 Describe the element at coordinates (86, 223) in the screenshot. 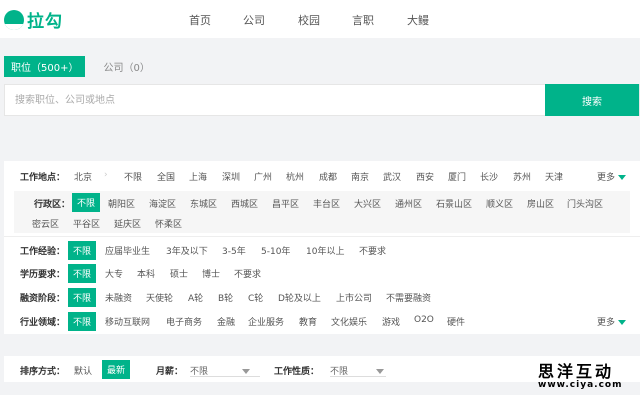

I see `filter-option: 平谷区` at that location.